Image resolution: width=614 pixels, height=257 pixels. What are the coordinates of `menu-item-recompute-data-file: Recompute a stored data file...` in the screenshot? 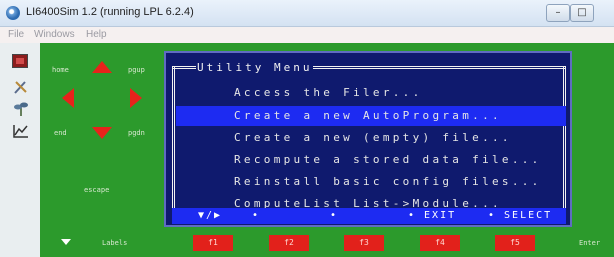 It's located at (388, 159).